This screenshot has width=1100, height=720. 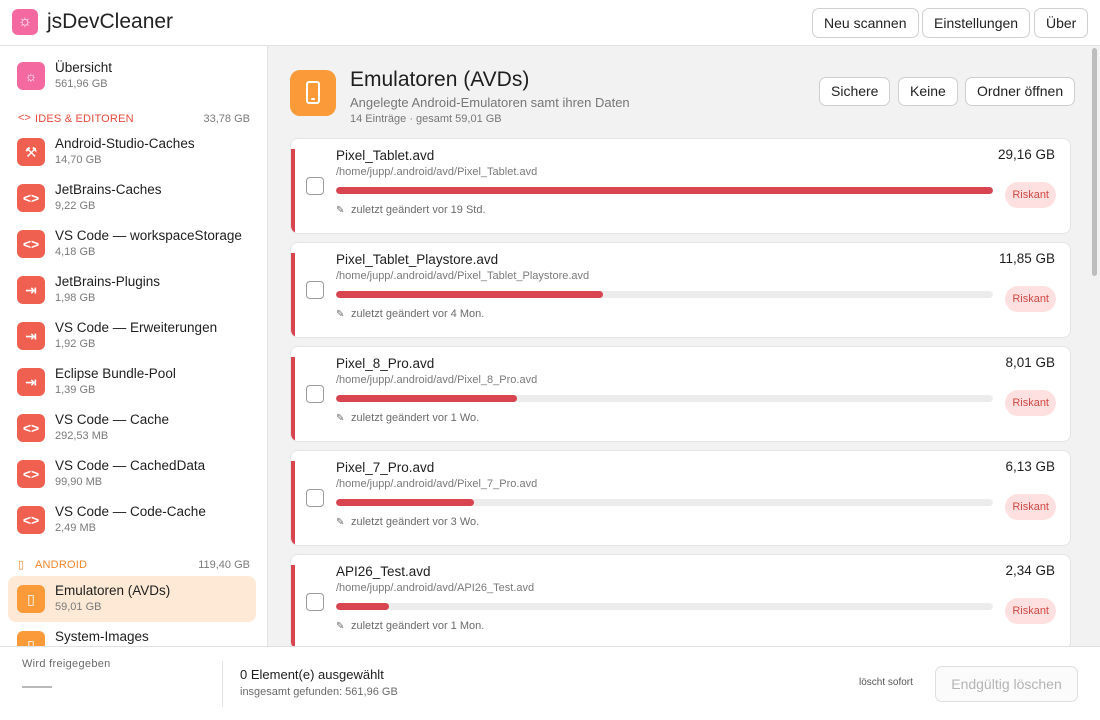 What do you see at coordinates (132, 520) in the screenshot?
I see `sidebar-item-vscode-code-cache: <> VS Code — Code-Cache 2,49 MB` at bounding box center [132, 520].